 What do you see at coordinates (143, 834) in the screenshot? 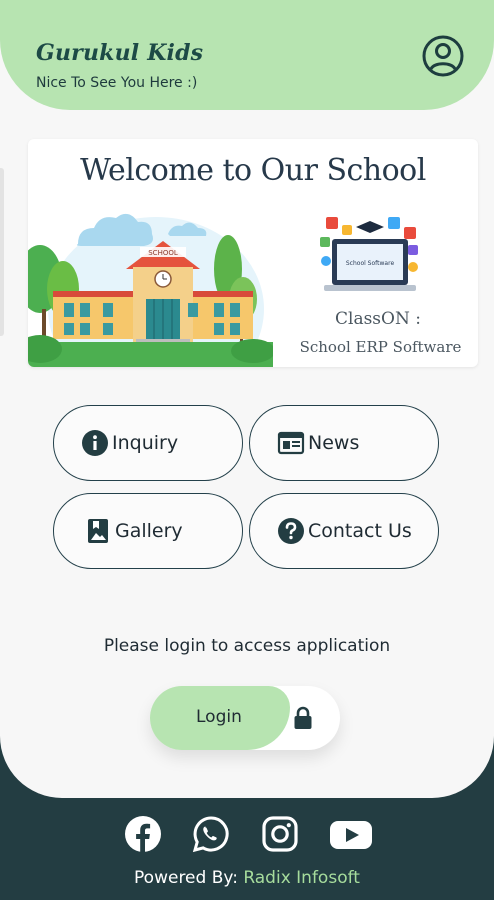
I see `facebook-icon` at bounding box center [143, 834].